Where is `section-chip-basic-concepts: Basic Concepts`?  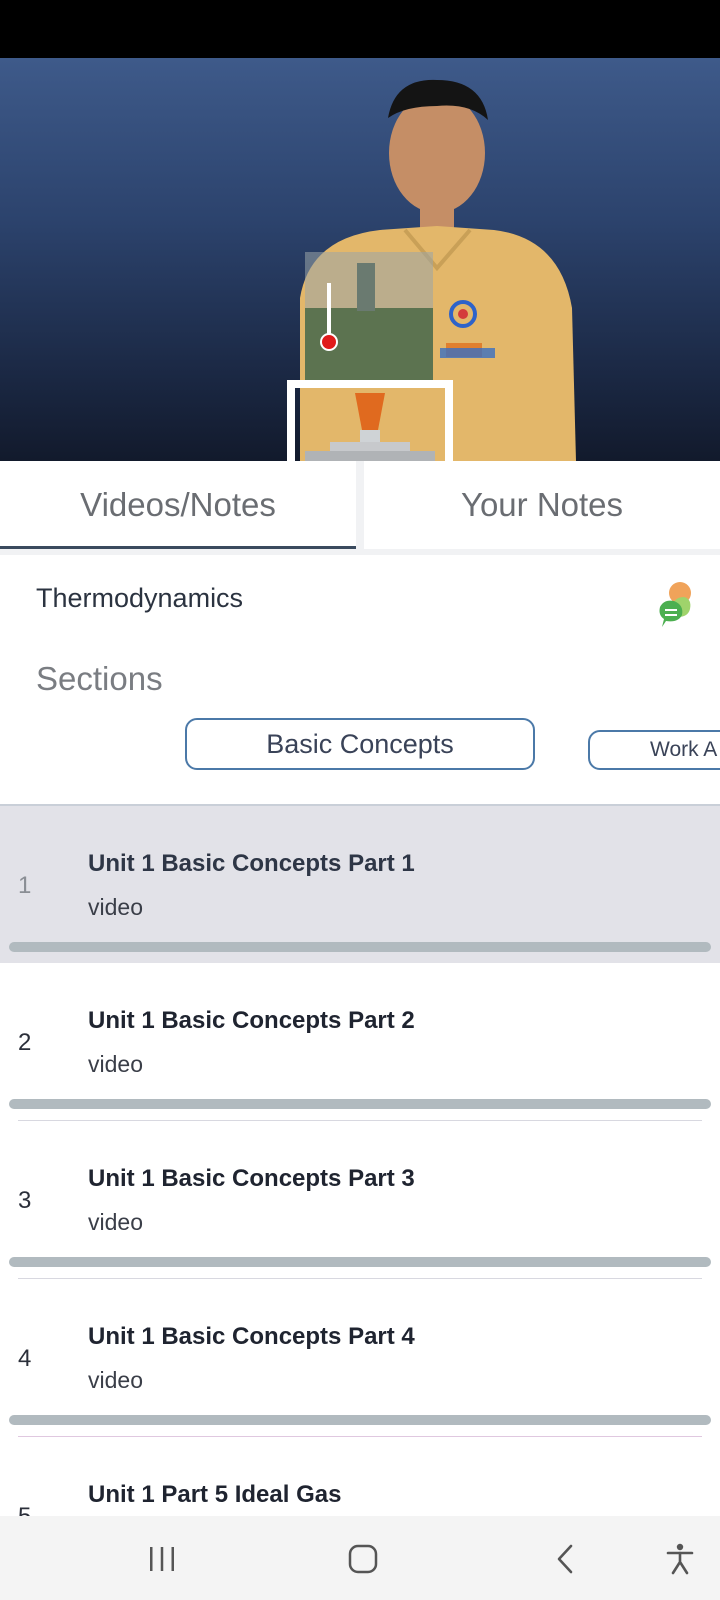
section-chip-basic-concepts: Basic Concepts is located at coordinates (360, 744).